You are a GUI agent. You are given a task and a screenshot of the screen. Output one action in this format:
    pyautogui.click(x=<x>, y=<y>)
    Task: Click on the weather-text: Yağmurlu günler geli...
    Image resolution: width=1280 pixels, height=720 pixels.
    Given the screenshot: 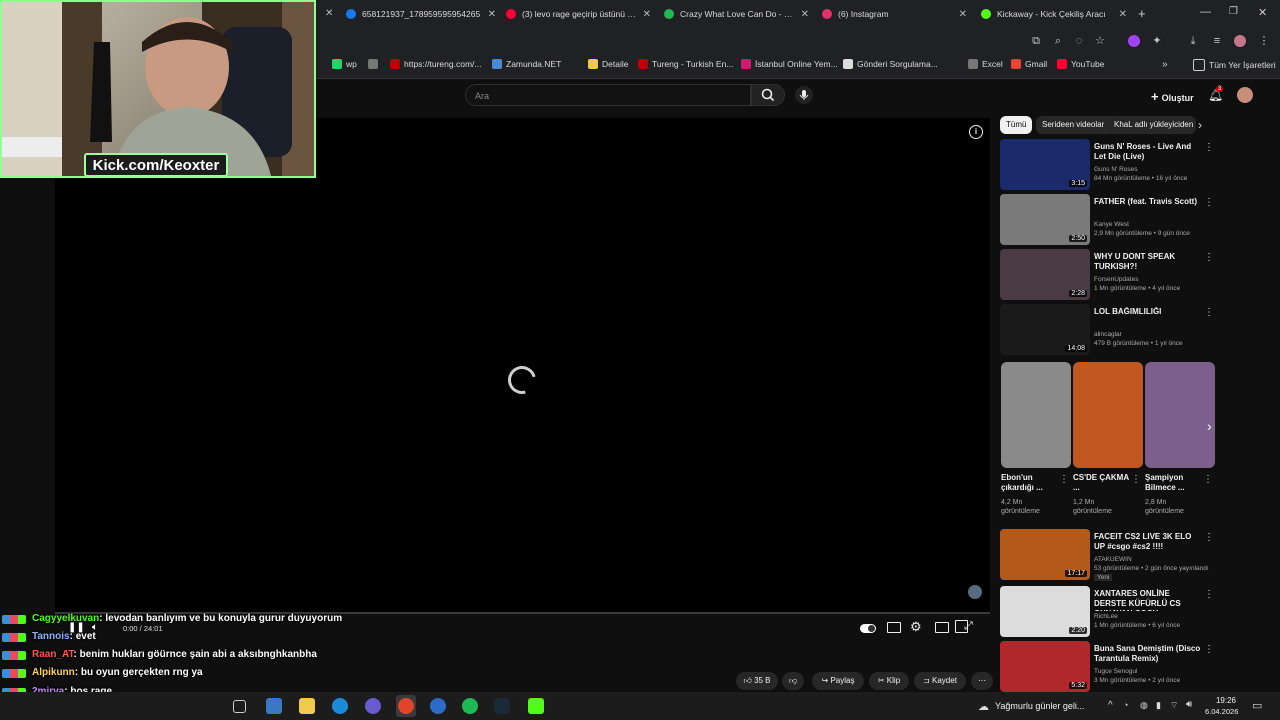 What is the action you would take?
    pyautogui.click(x=1039, y=706)
    